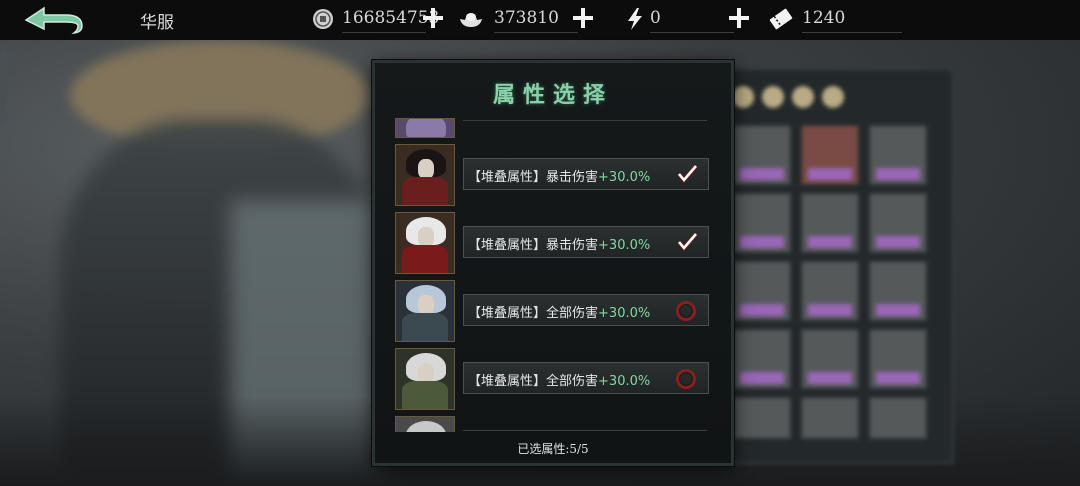 The height and width of the screenshot is (486, 1080). I want to click on ticket-value: 1240, so click(824, 18).